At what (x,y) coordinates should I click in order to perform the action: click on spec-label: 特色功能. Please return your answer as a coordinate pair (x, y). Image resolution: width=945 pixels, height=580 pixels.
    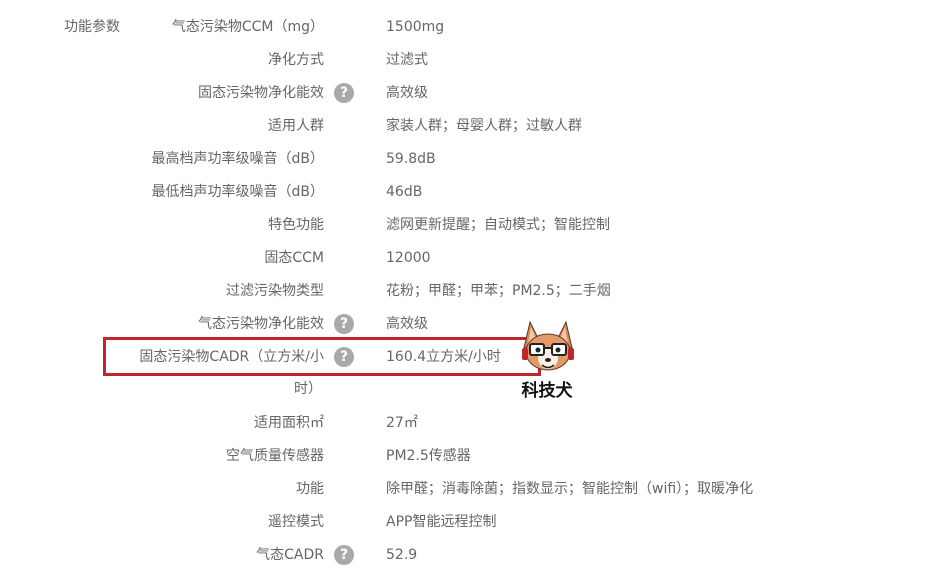
    Looking at the image, I should click on (296, 225).